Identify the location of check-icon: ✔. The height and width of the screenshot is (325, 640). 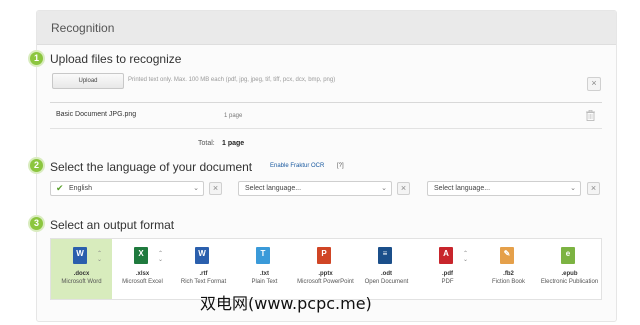
(60, 188).